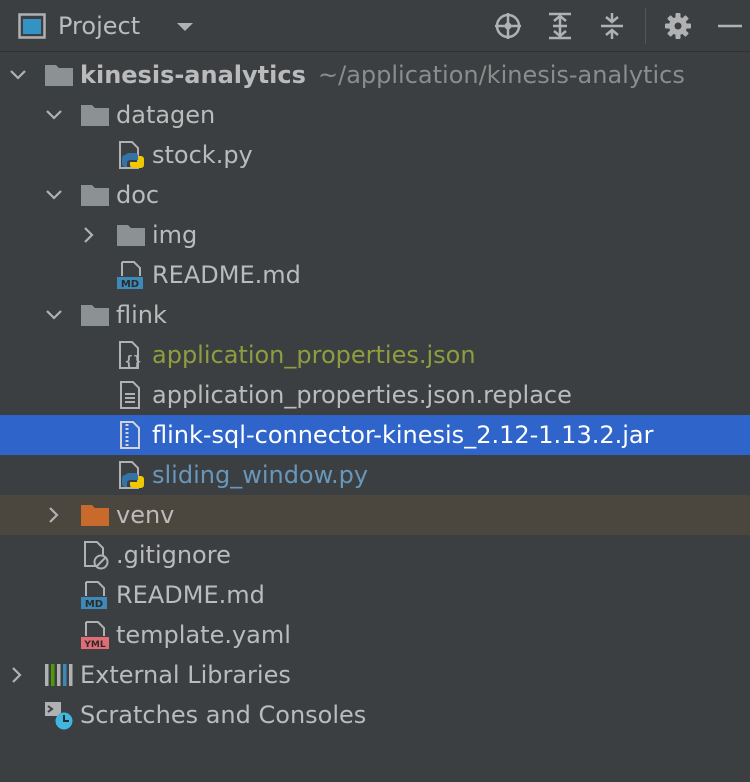  What do you see at coordinates (375, 235) in the screenshot?
I see `tree-item-img: img` at bounding box center [375, 235].